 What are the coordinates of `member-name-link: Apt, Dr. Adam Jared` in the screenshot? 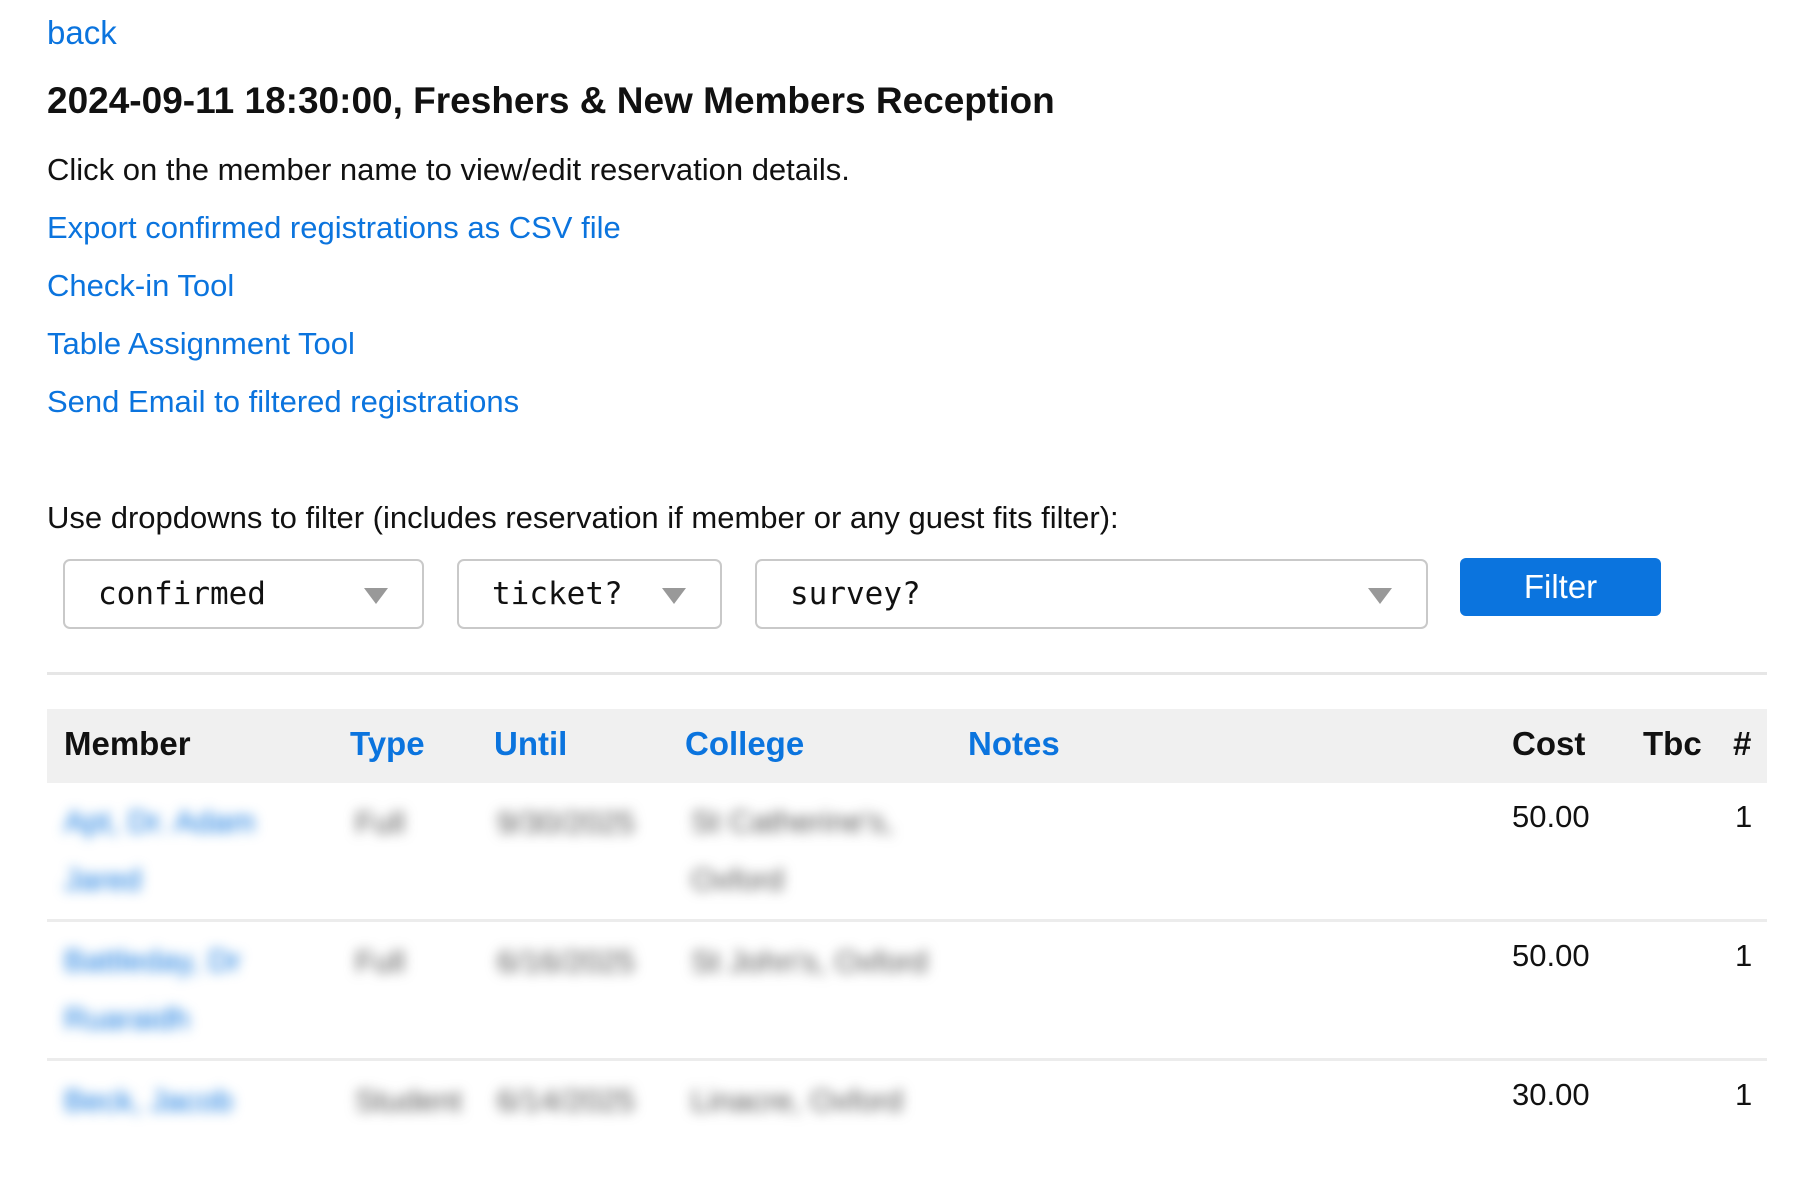 It's located at (179, 851).